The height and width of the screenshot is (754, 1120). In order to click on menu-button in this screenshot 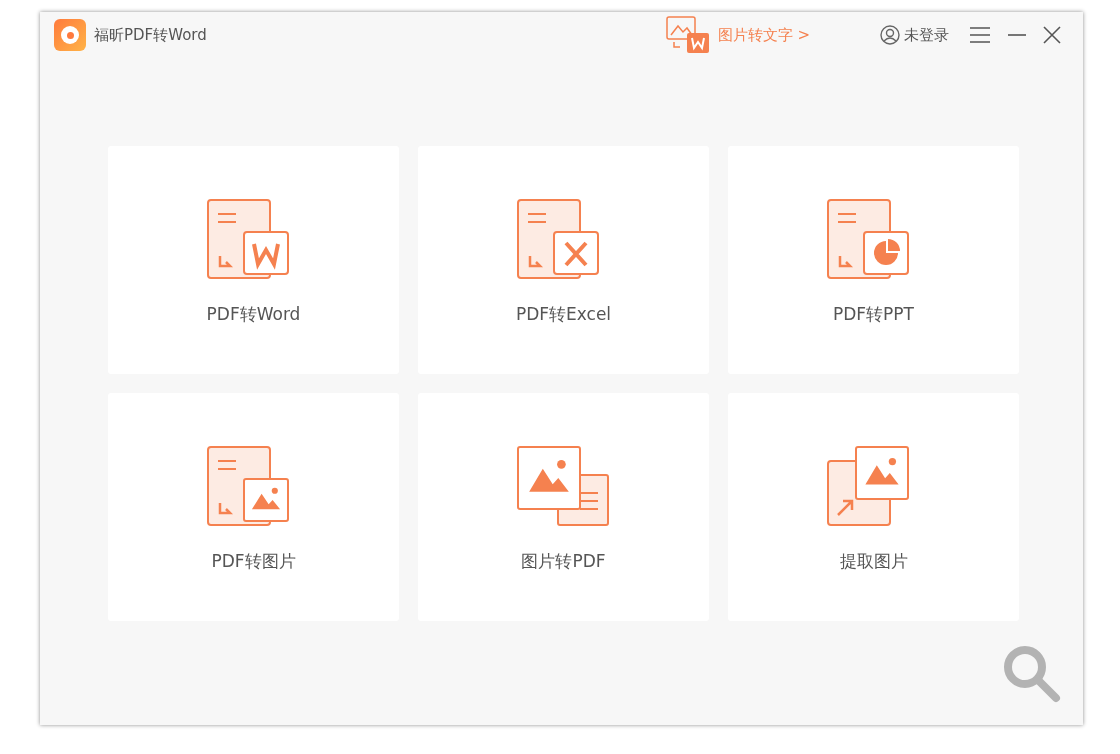, I will do `click(980, 35)`.